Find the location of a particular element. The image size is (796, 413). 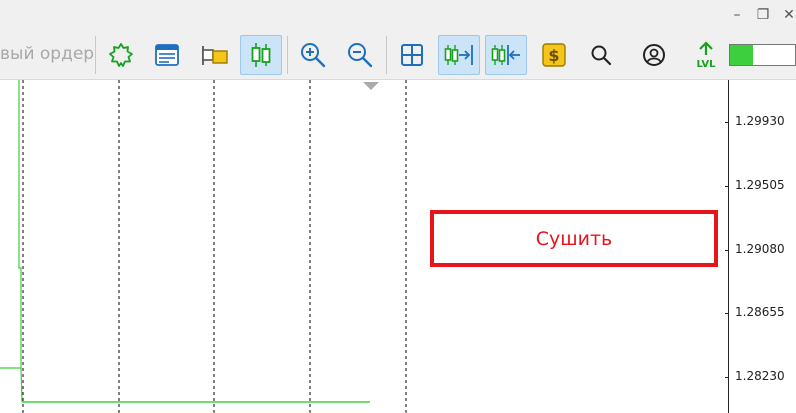

candlestick-button is located at coordinates (261, 55).